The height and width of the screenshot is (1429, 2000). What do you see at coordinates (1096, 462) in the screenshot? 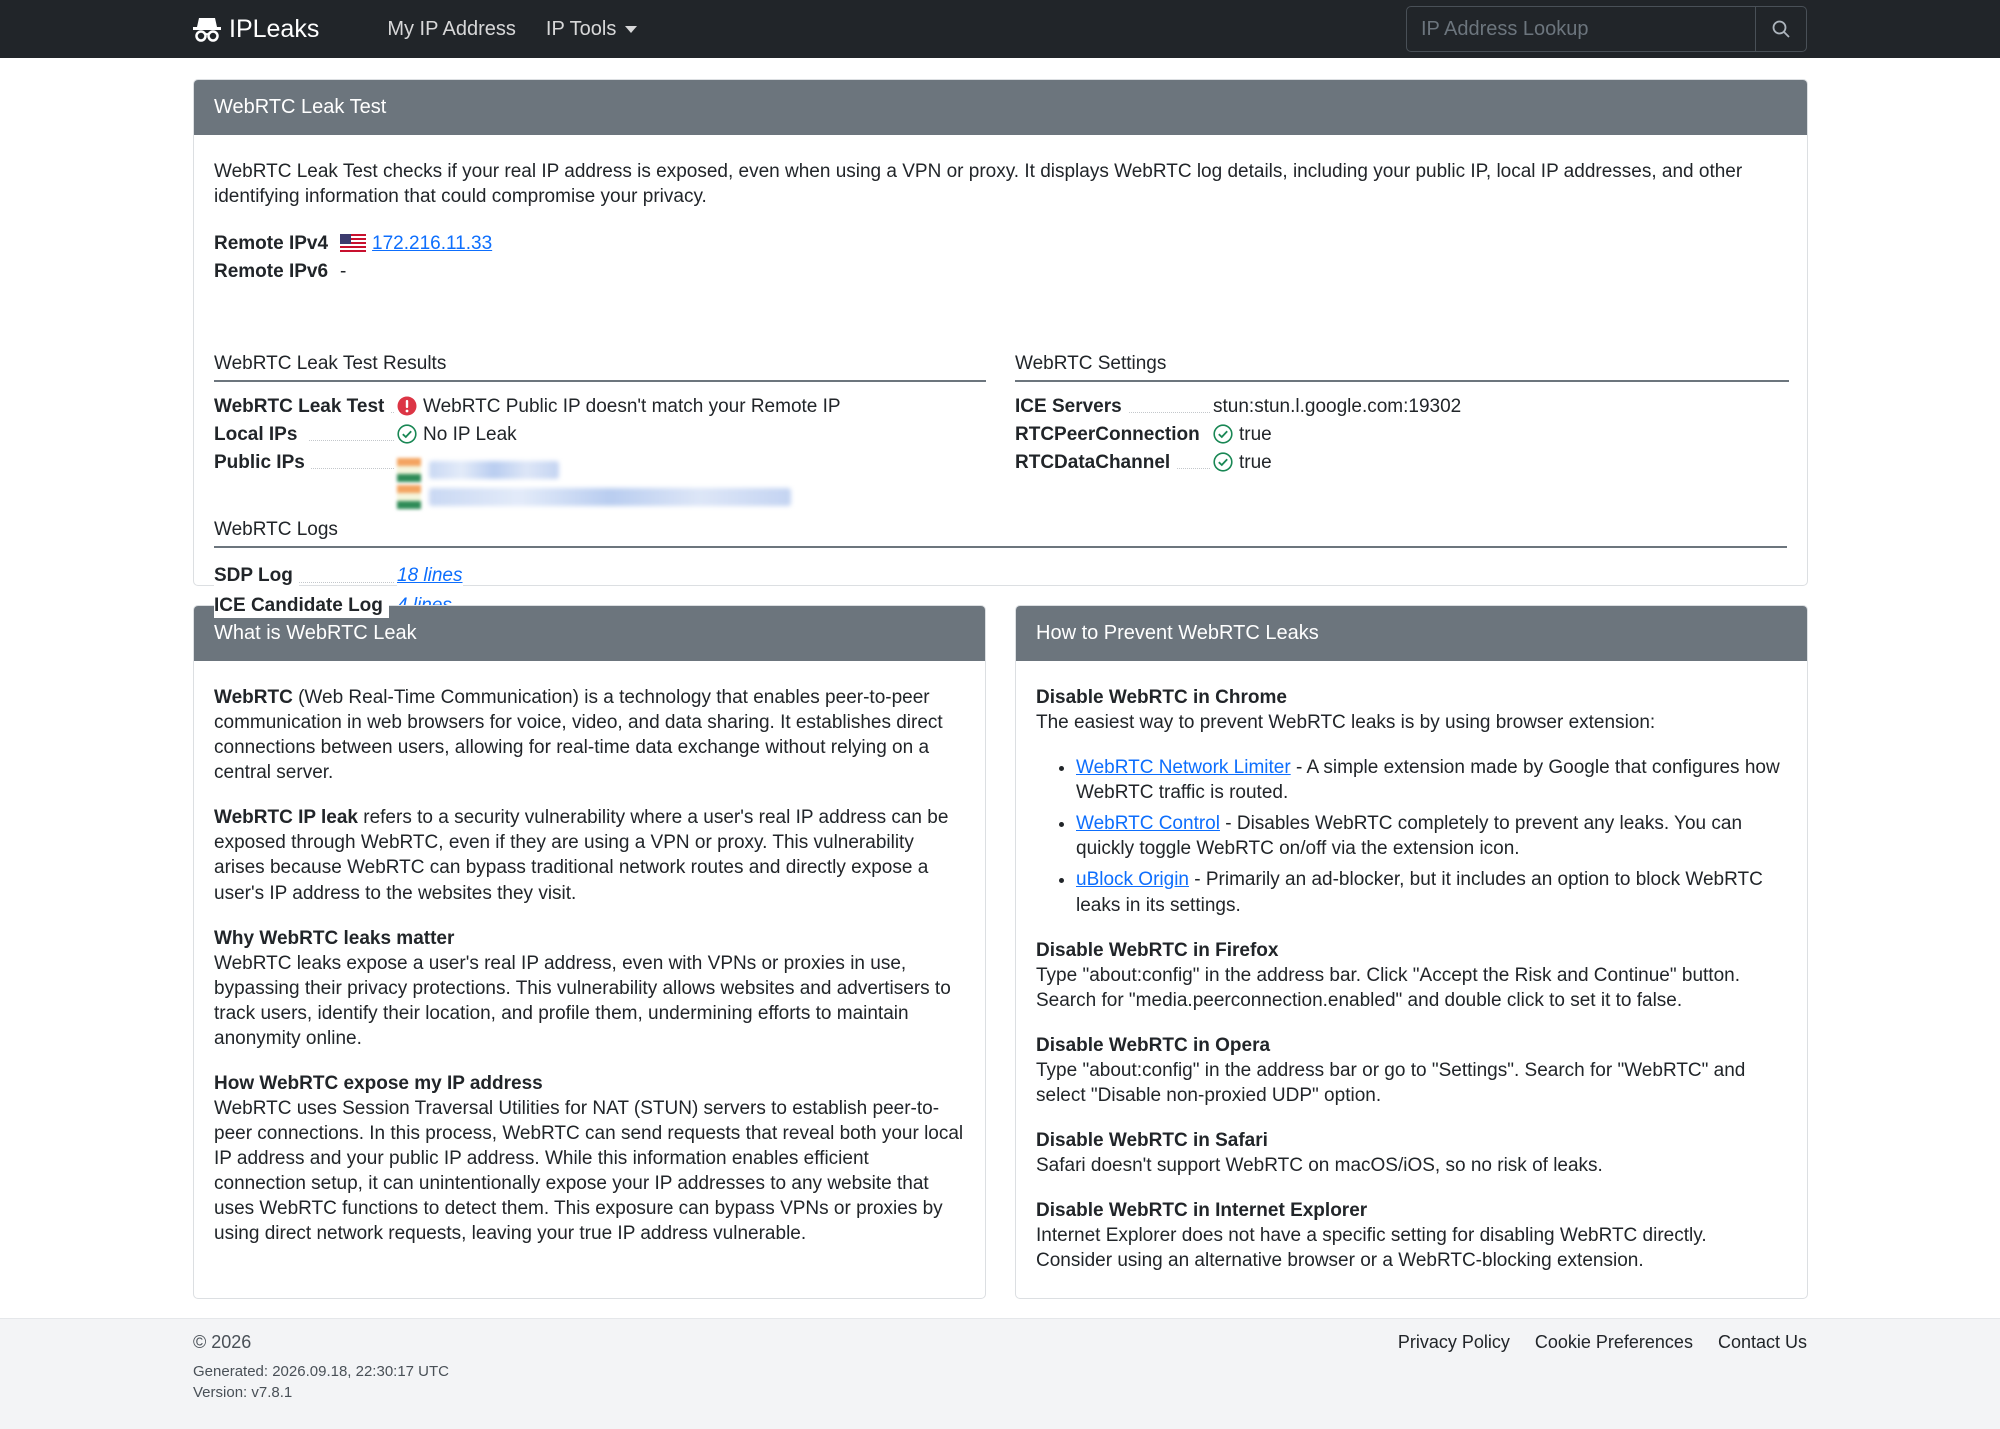
I see `setting-label: RTCDataChannel` at bounding box center [1096, 462].